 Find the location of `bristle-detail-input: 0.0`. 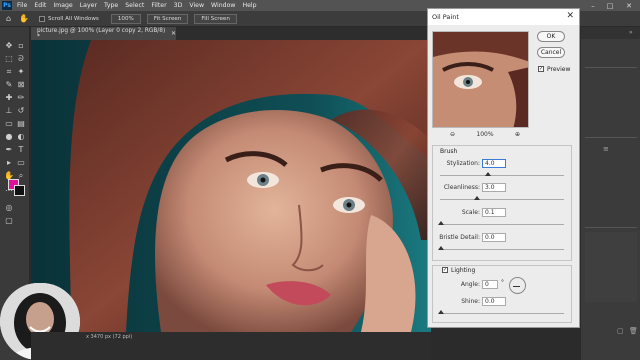

bristle-detail-input: 0.0 is located at coordinates (494, 237).